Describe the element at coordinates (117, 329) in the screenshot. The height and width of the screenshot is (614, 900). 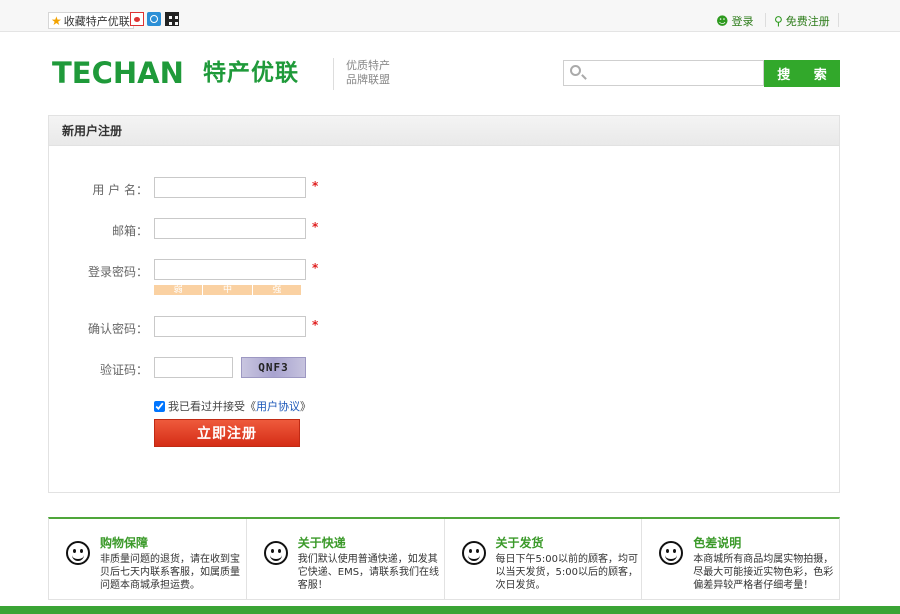
I see `confirm-password-label: 确认密码：` at that location.